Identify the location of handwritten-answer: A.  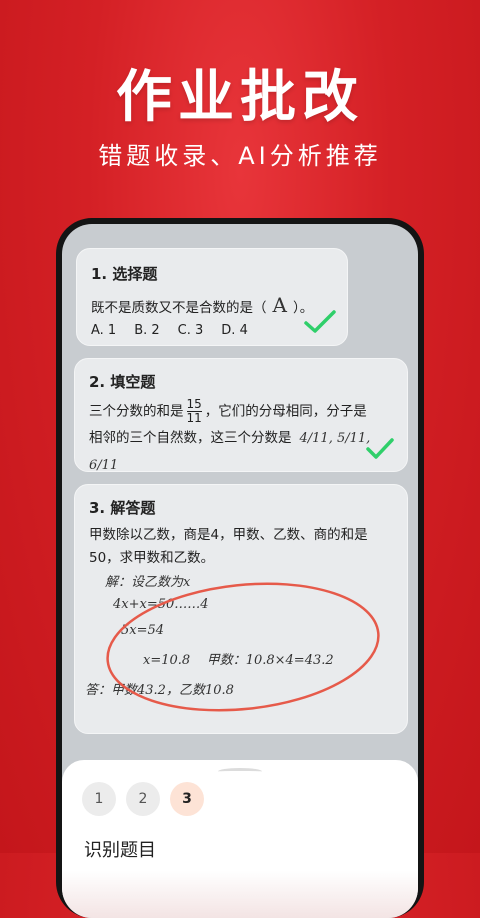
(279, 305).